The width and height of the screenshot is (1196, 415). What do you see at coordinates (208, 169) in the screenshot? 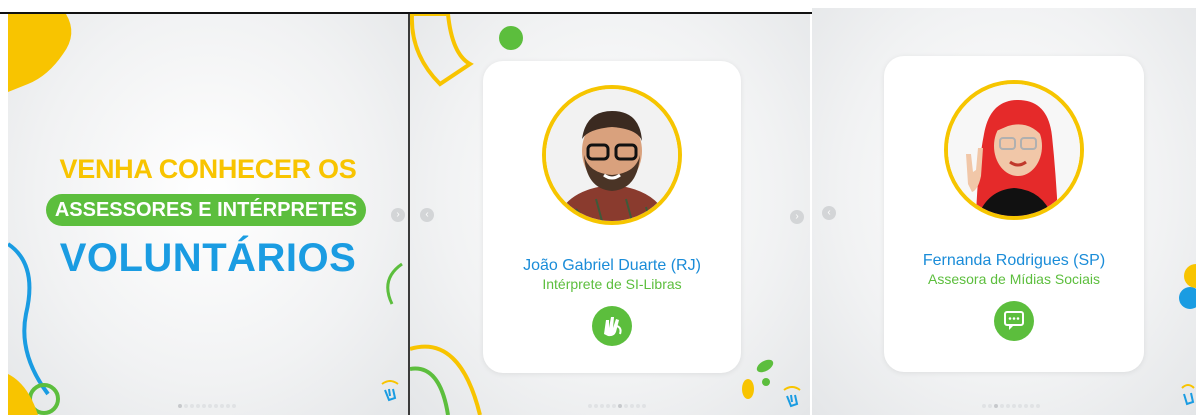
I see `headline-line-1: VENHA CONHECER OS` at bounding box center [208, 169].